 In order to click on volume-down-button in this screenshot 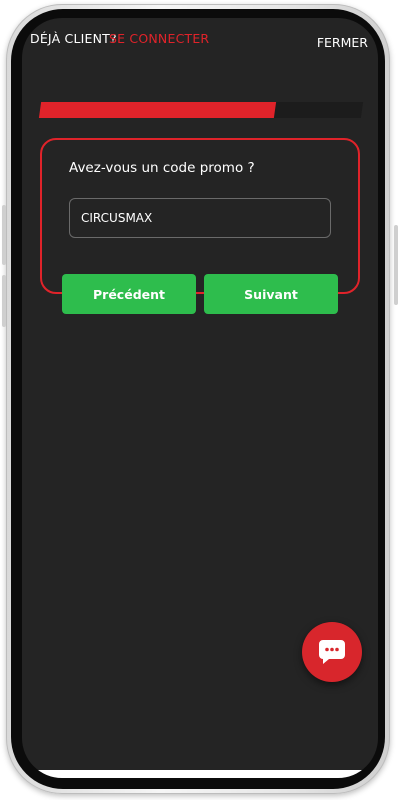, I will do `click(4, 301)`.